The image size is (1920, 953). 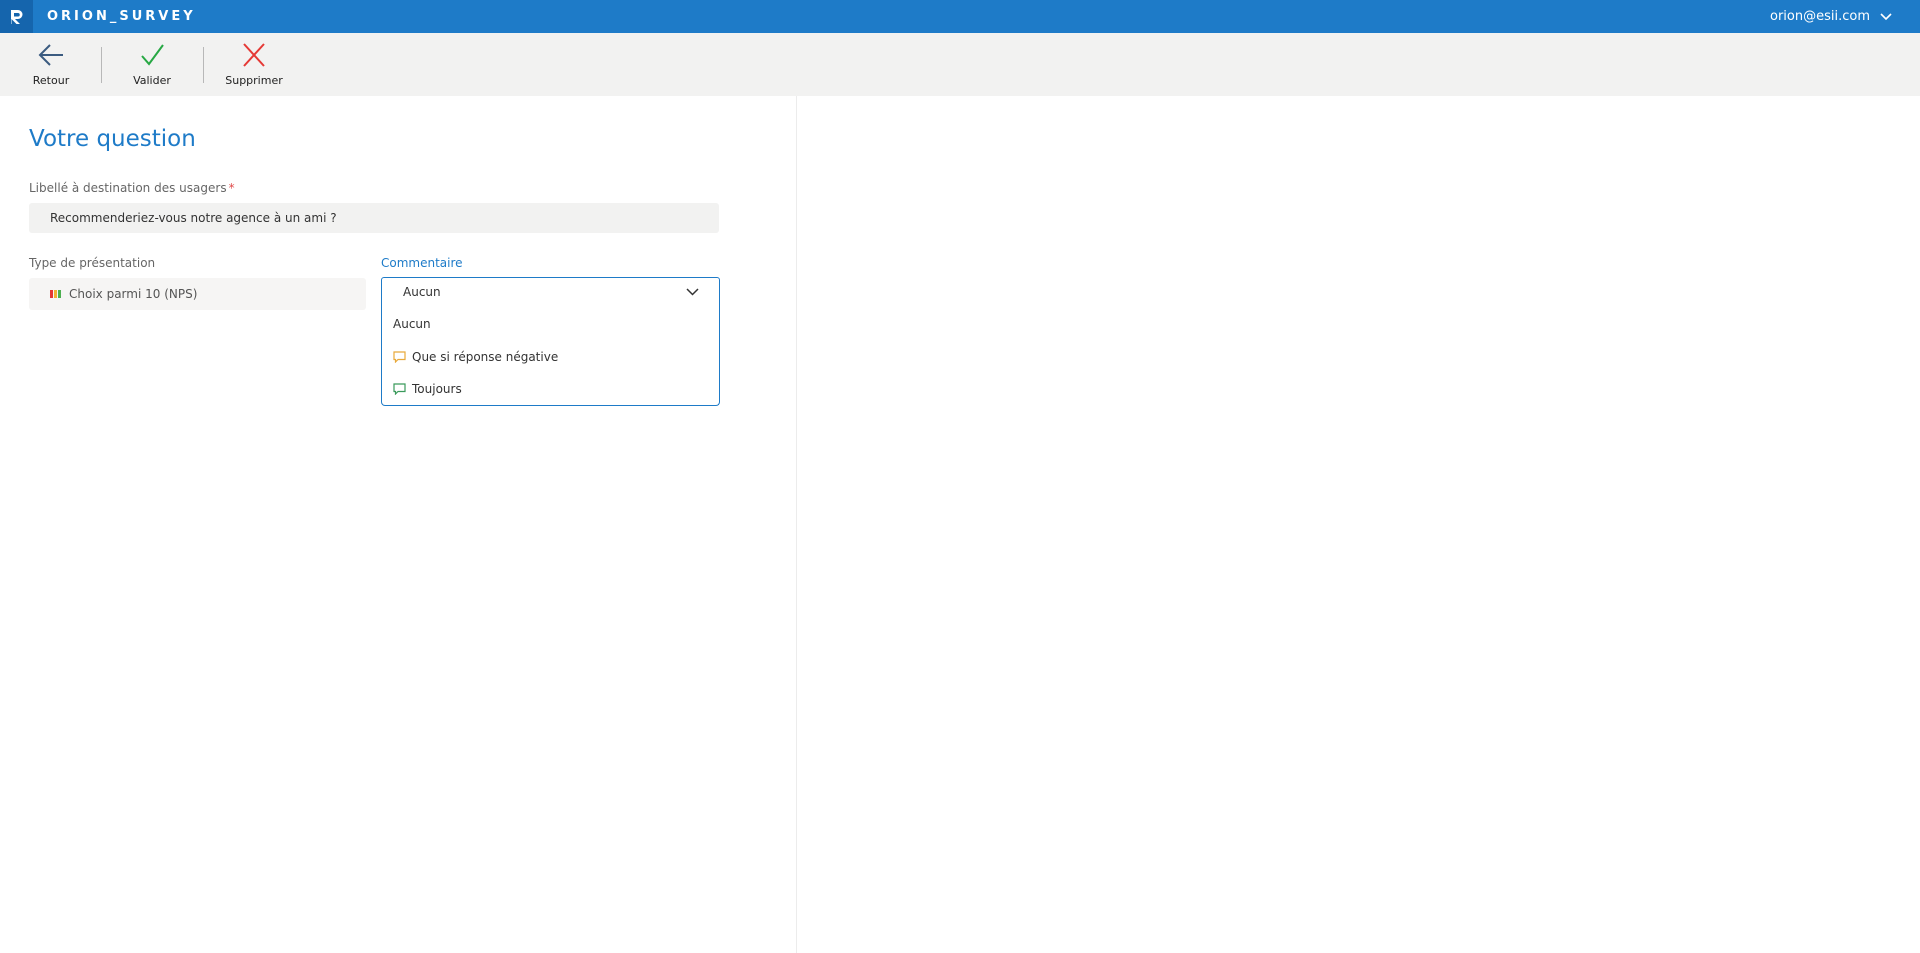 I want to click on validate-button: Valider, so click(x=152, y=64).